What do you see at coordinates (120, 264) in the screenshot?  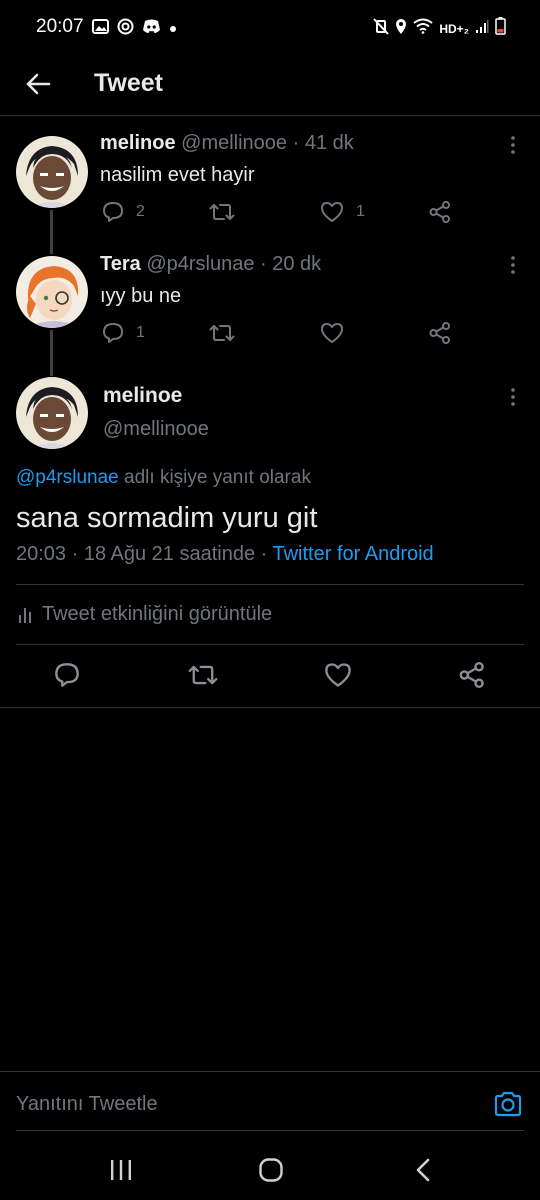 I see `display-name: Tera` at bounding box center [120, 264].